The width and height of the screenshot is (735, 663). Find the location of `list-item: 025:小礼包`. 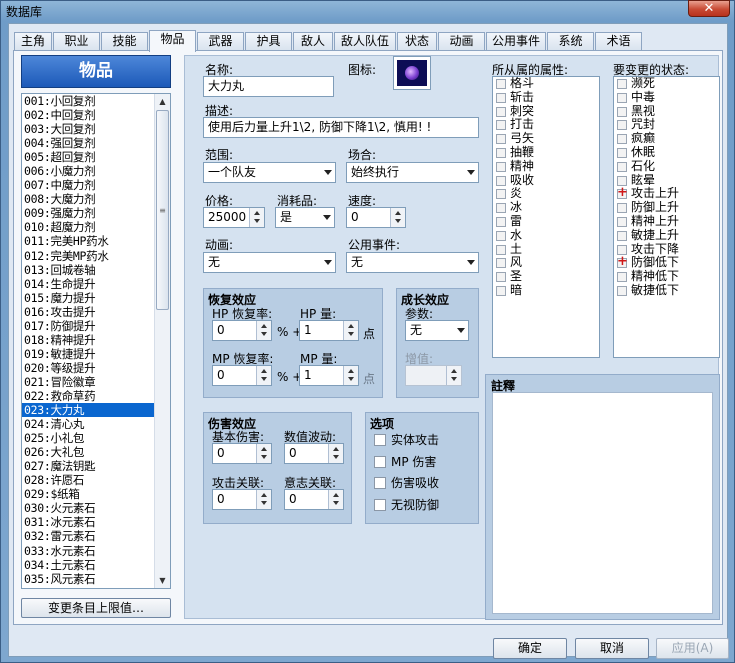

list-item: 025:小礼包 is located at coordinates (96, 438).